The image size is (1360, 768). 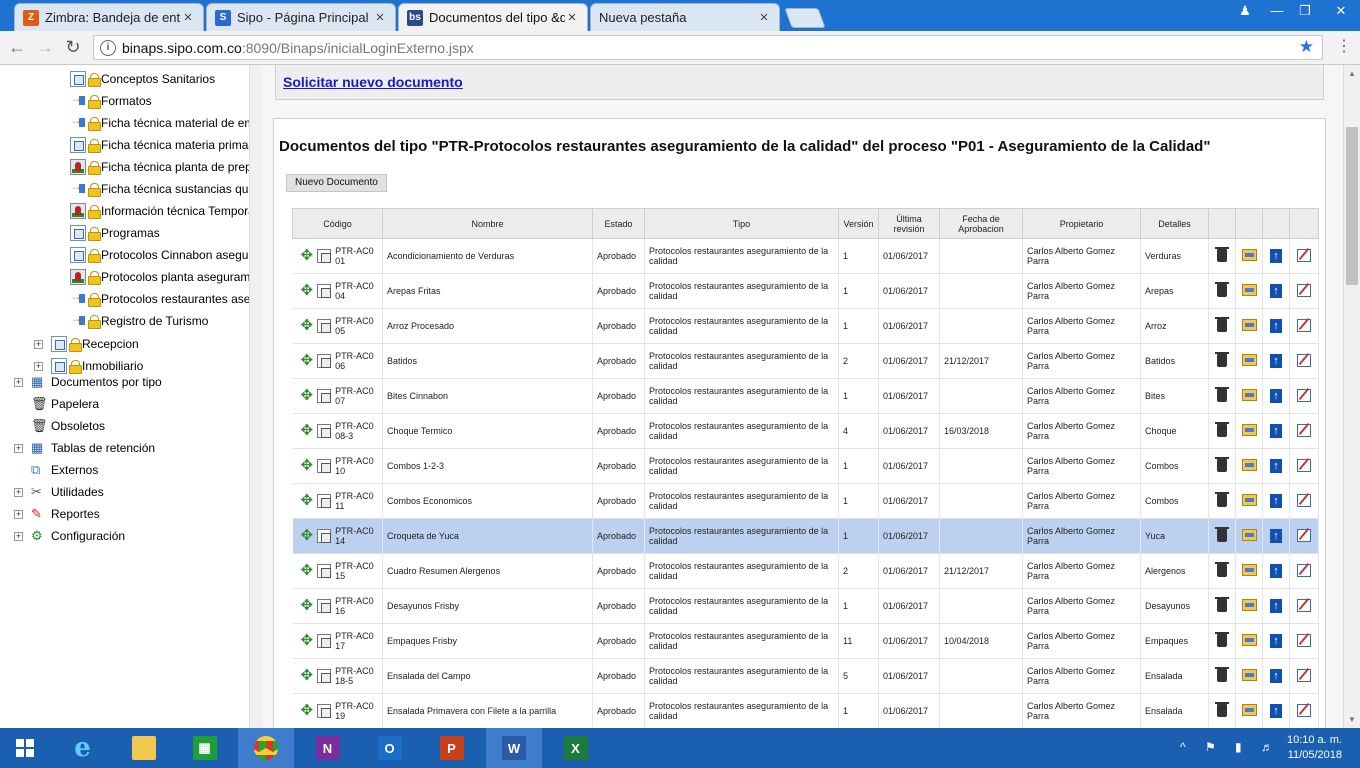 I want to click on tree-item: Formatos, so click(x=111, y=101).